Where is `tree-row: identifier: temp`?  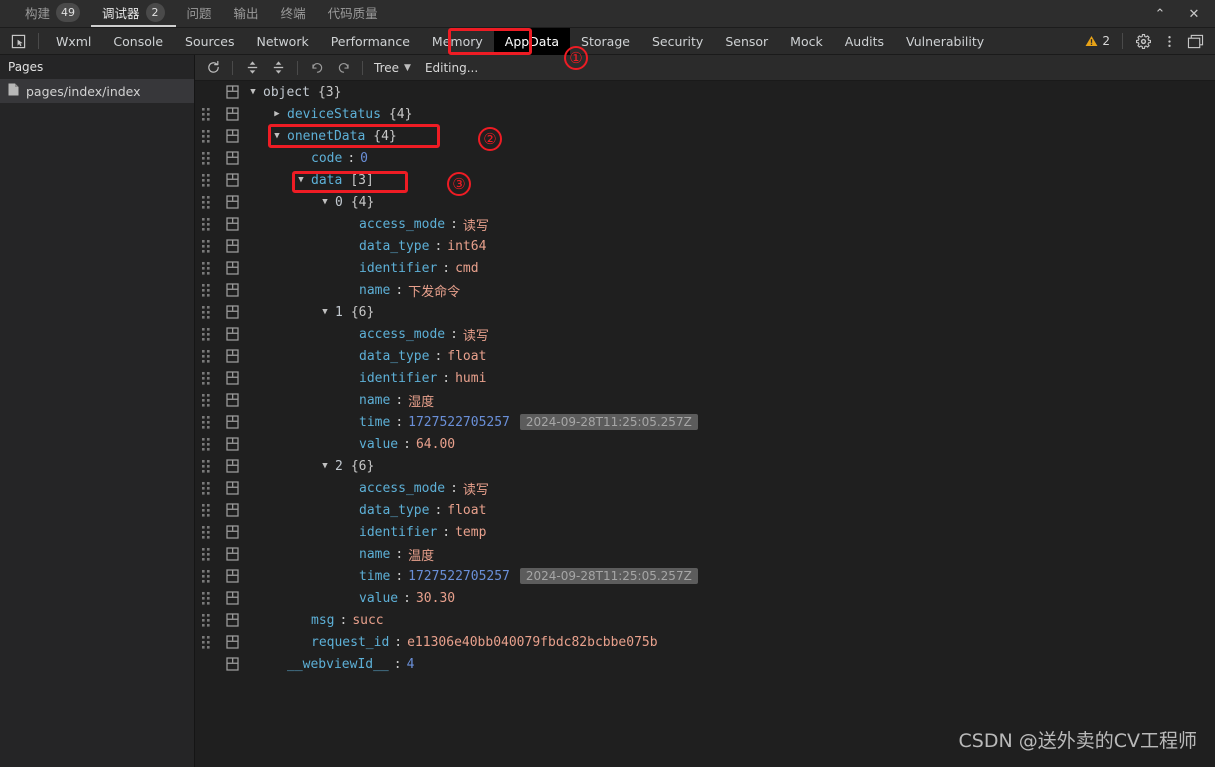
tree-row: identifier: temp is located at coordinates (705, 532).